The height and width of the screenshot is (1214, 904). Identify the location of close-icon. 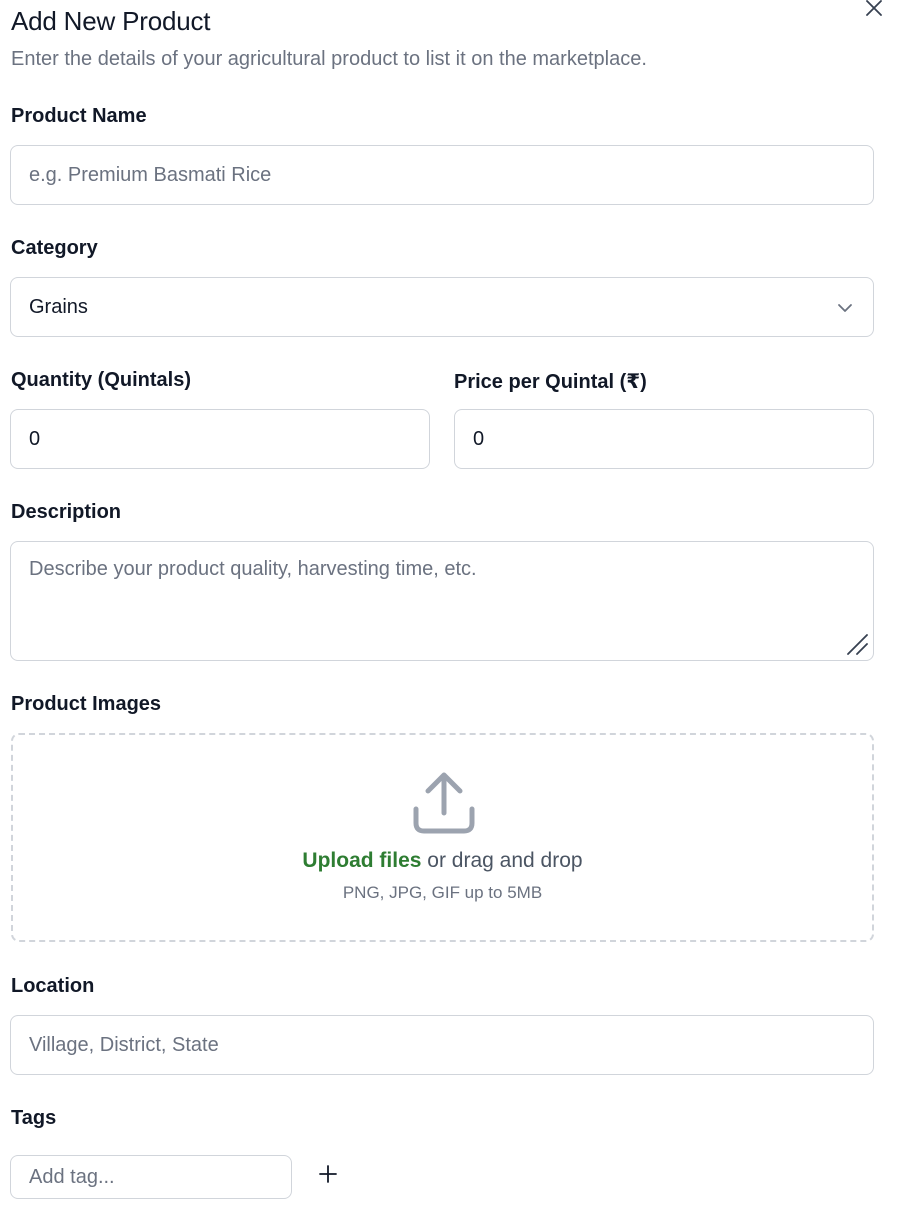
(874, 8).